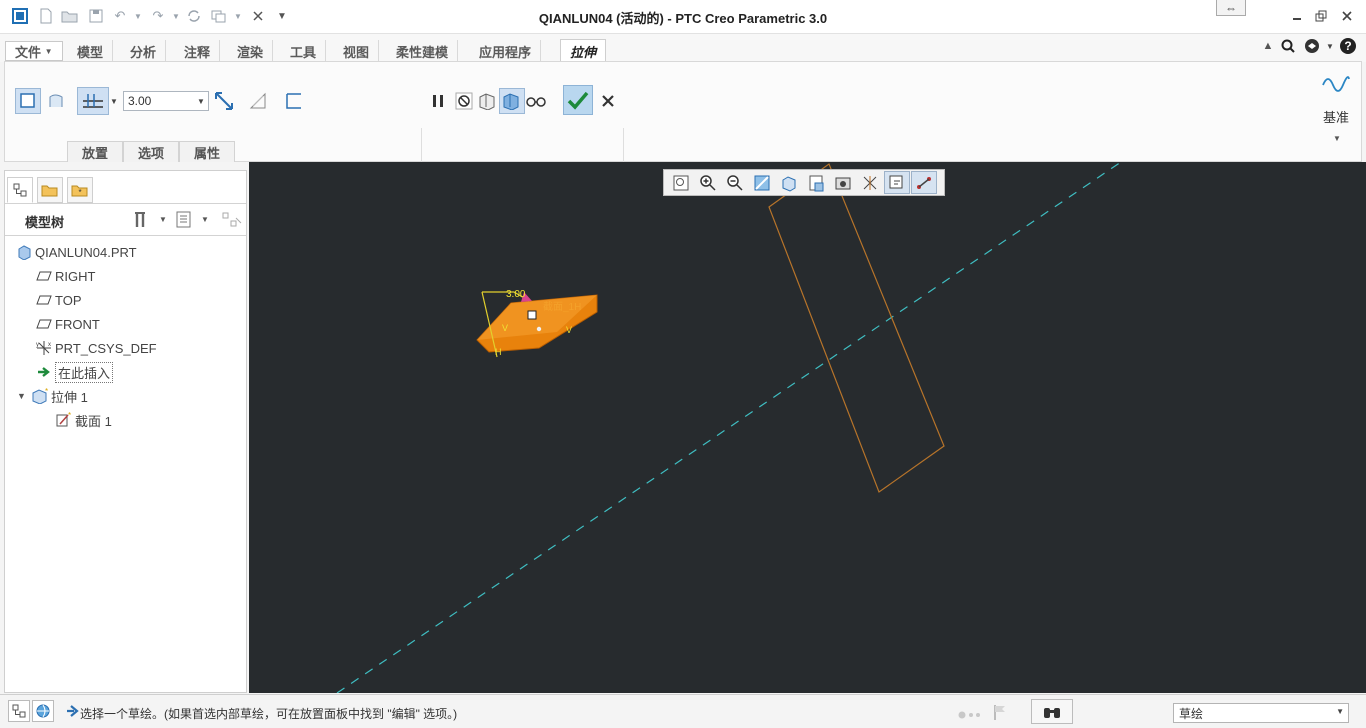 The width and height of the screenshot is (1366, 728). Describe the element at coordinates (708, 182) in the screenshot. I see `zoom-in-icon` at that location.